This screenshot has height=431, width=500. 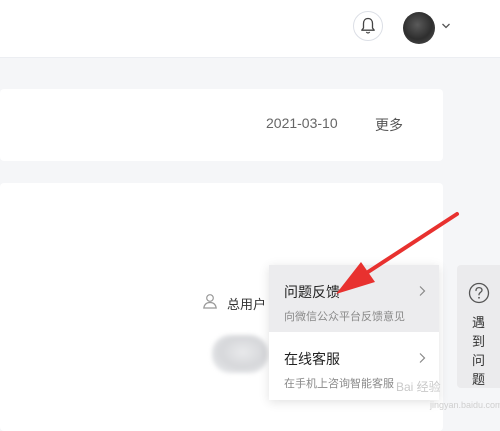 I want to click on menu-item-subtitle: 向微信公众平台反馈意见, so click(x=344, y=317).